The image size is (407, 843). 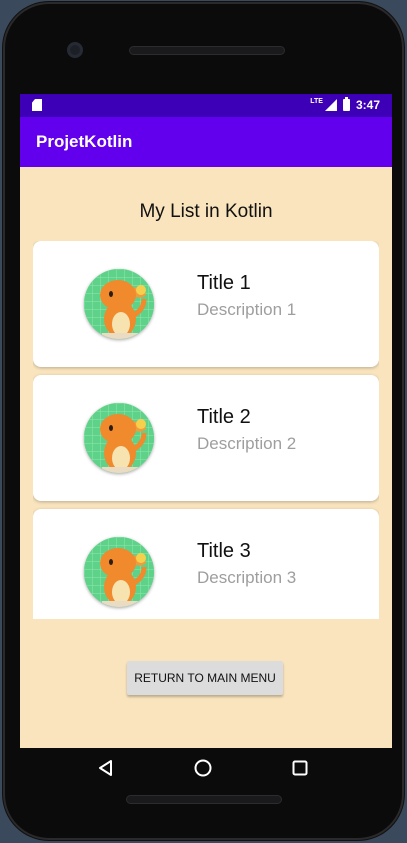 I want to click on system-nav-bar, so click(x=203, y=768).